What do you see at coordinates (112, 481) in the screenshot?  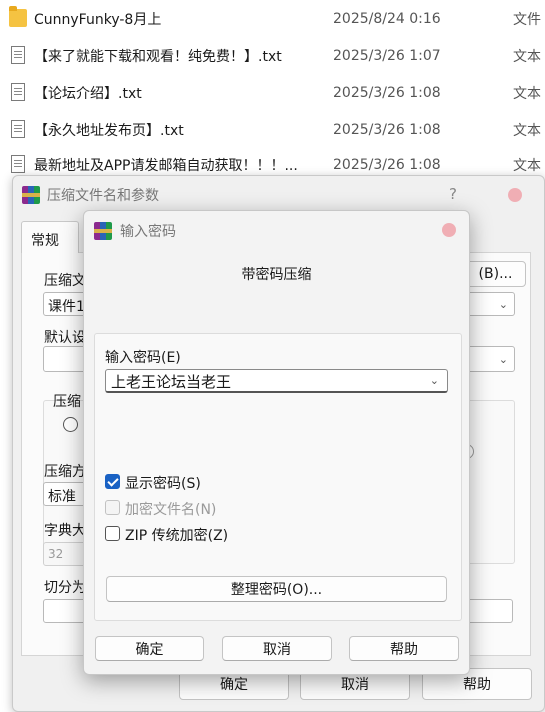 I see `show-password-checkbox` at bounding box center [112, 481].